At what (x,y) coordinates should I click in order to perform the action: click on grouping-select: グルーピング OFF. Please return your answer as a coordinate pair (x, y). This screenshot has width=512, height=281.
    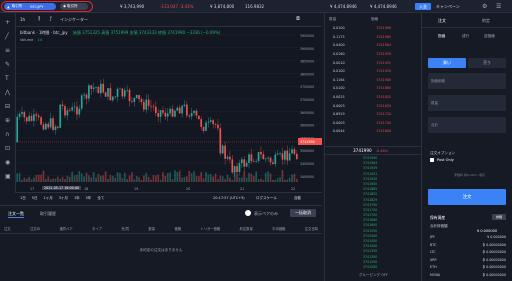
    Looking at the image, I should click on (373, 275).